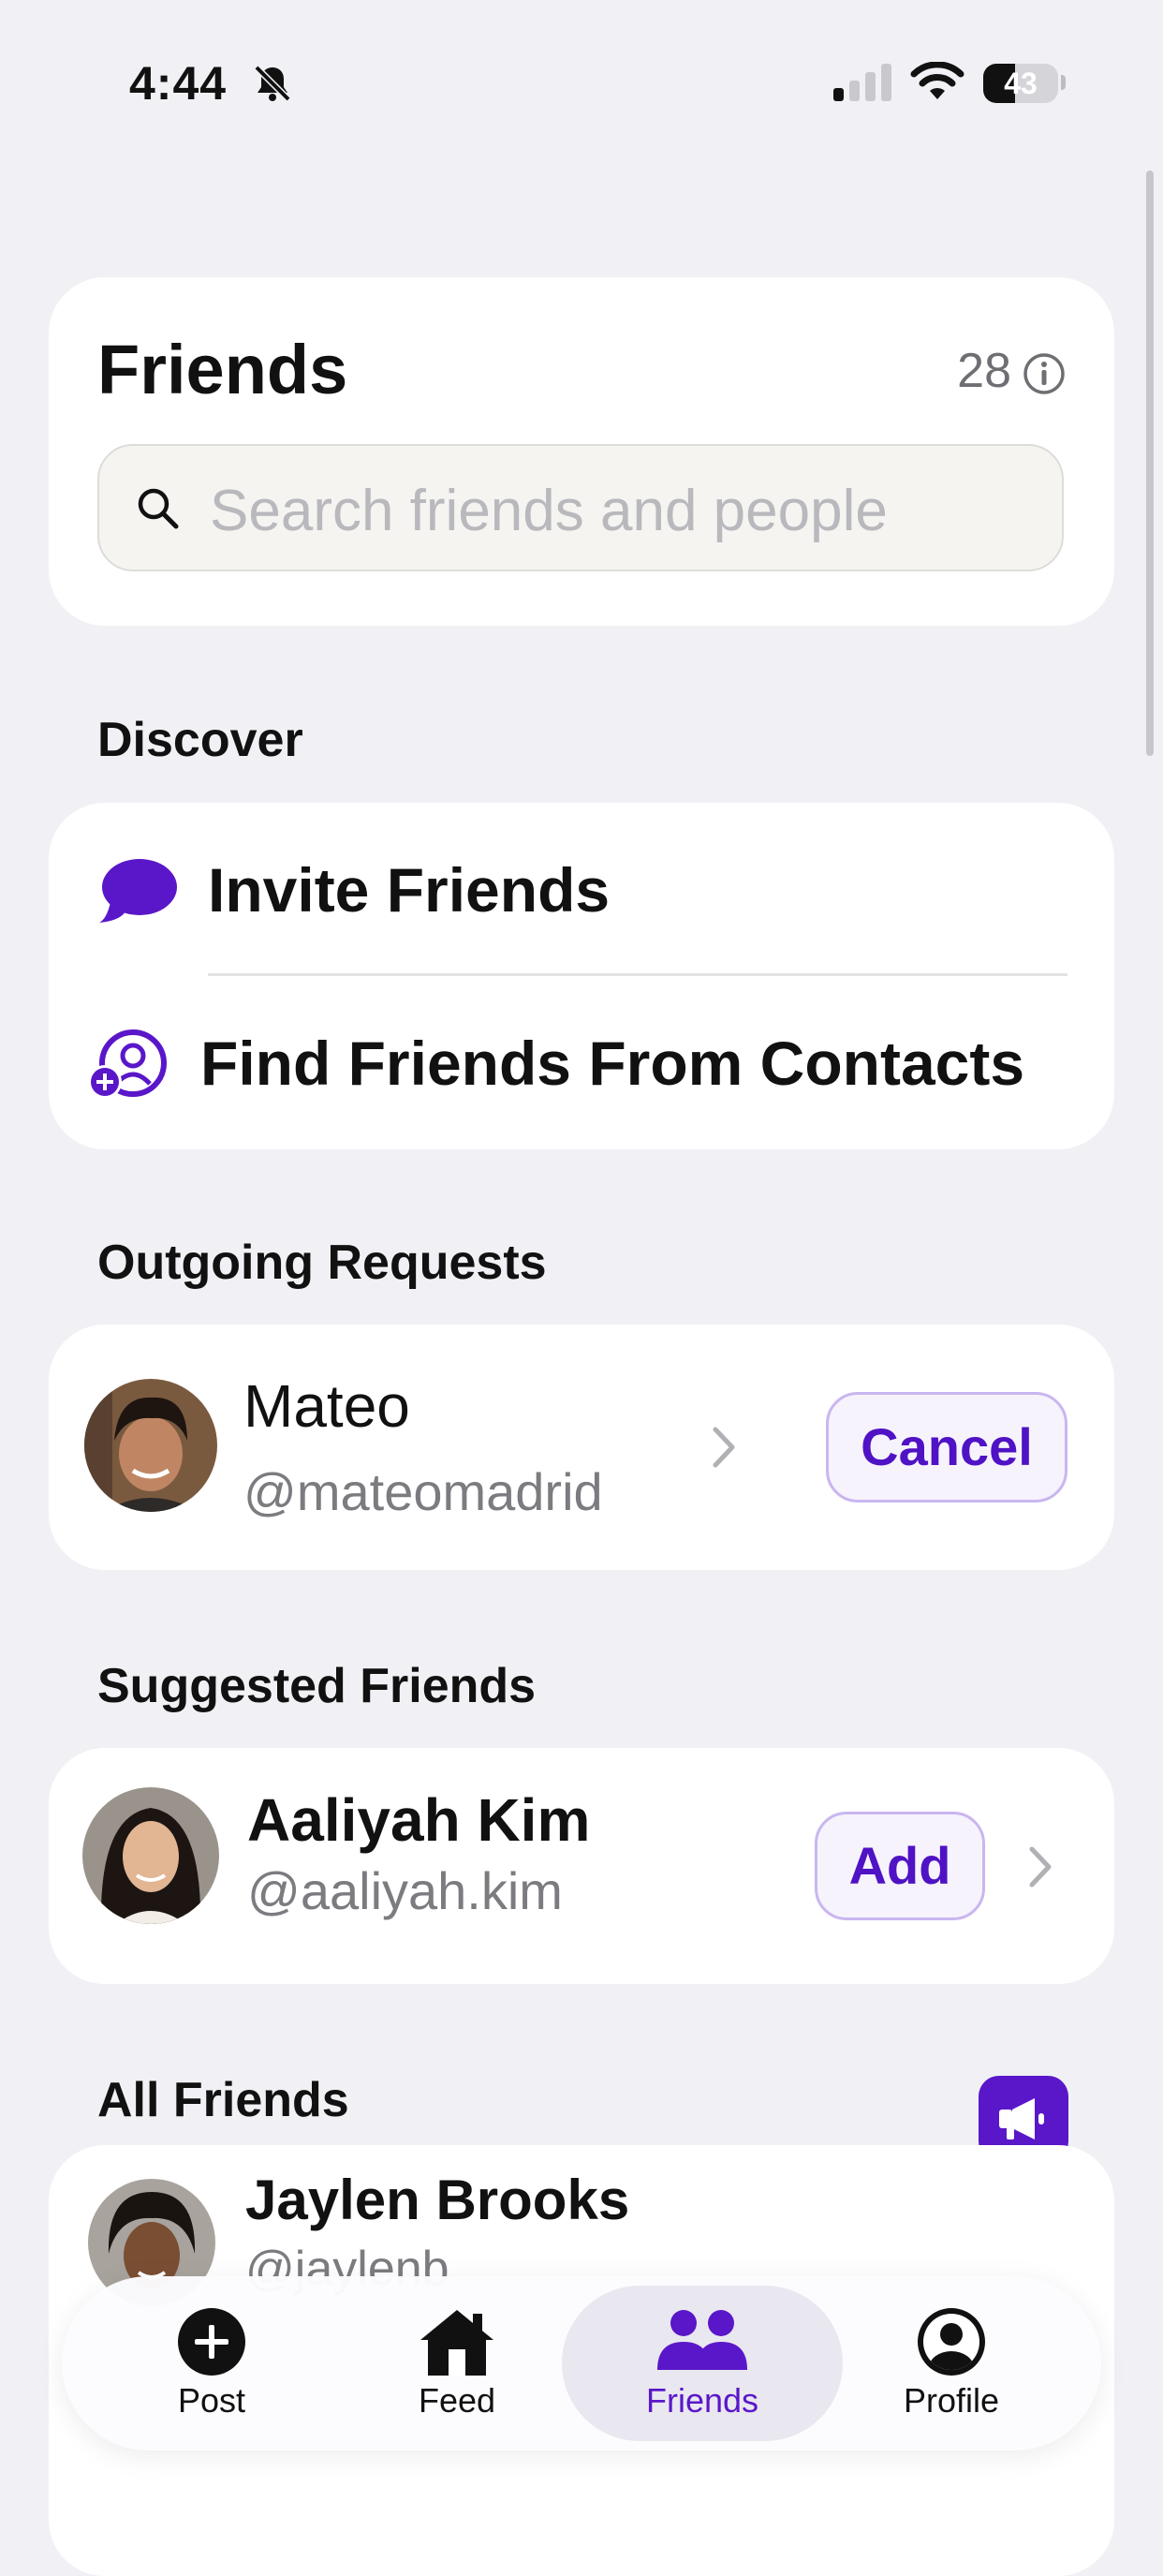 The height and width of the screenshot is (2576, 1163). I want to click on wifi-icon, so click(937, 80).